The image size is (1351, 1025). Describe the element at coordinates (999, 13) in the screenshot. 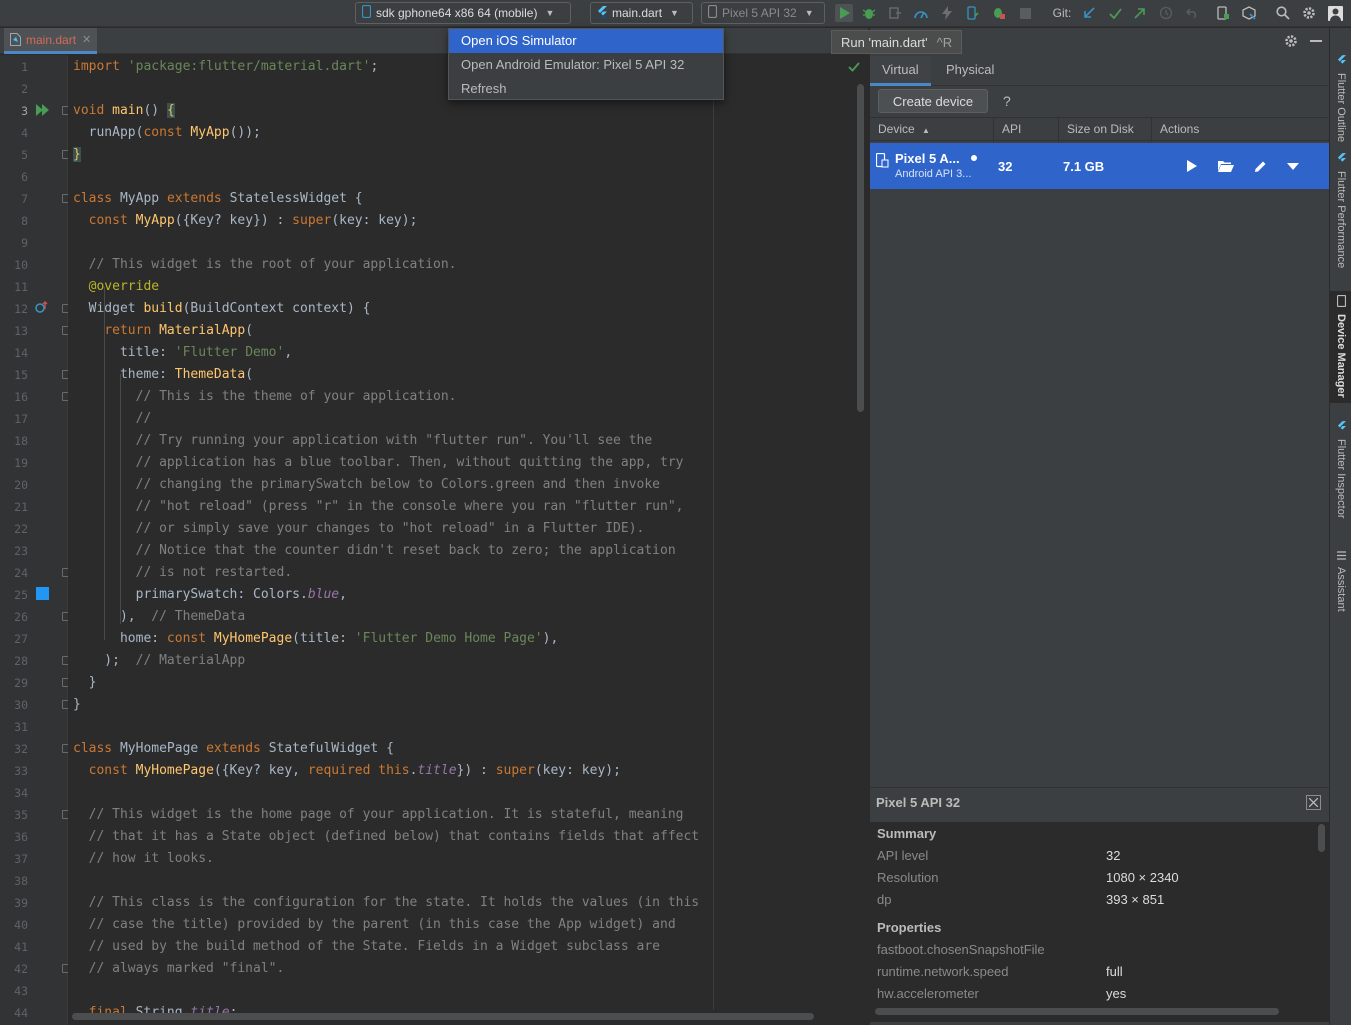

I see `coverage-button` at that location.